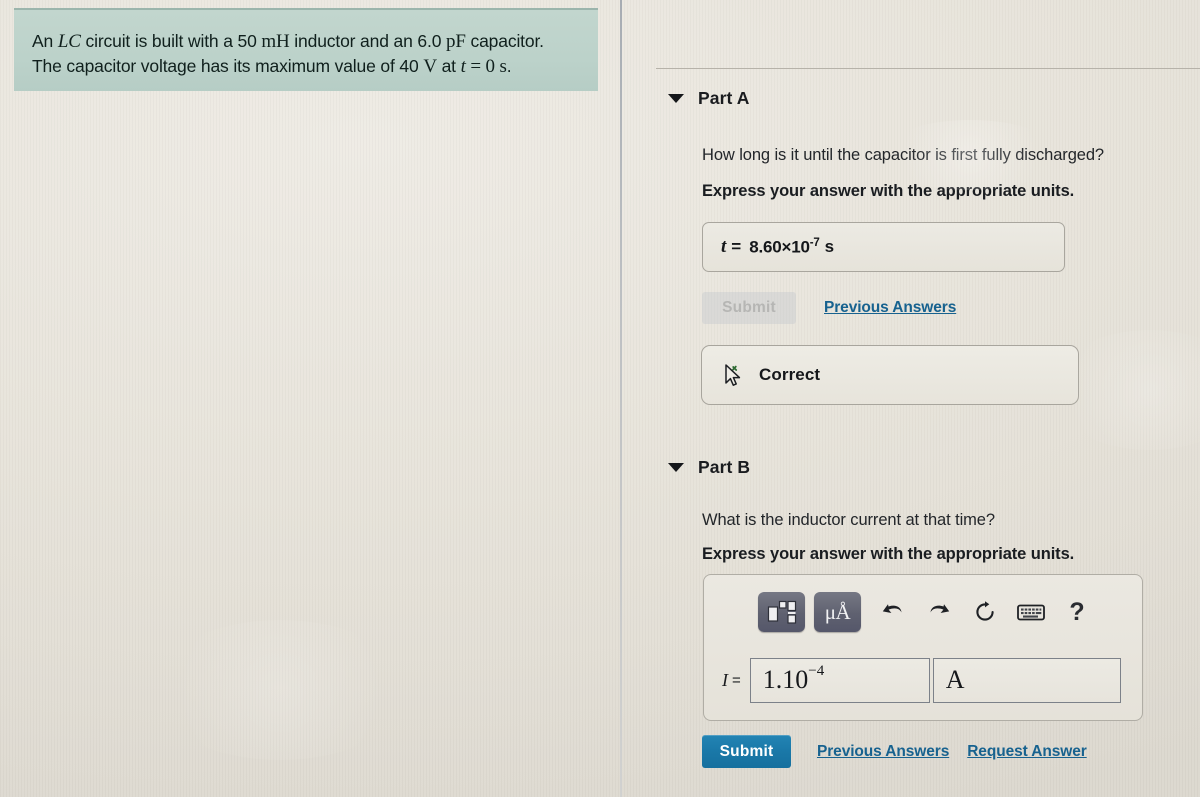 Image resolution: width=1200 pixels, height=797 pixels. I want to click on micro-angstrom-button: μÅ, so click(837, 612).